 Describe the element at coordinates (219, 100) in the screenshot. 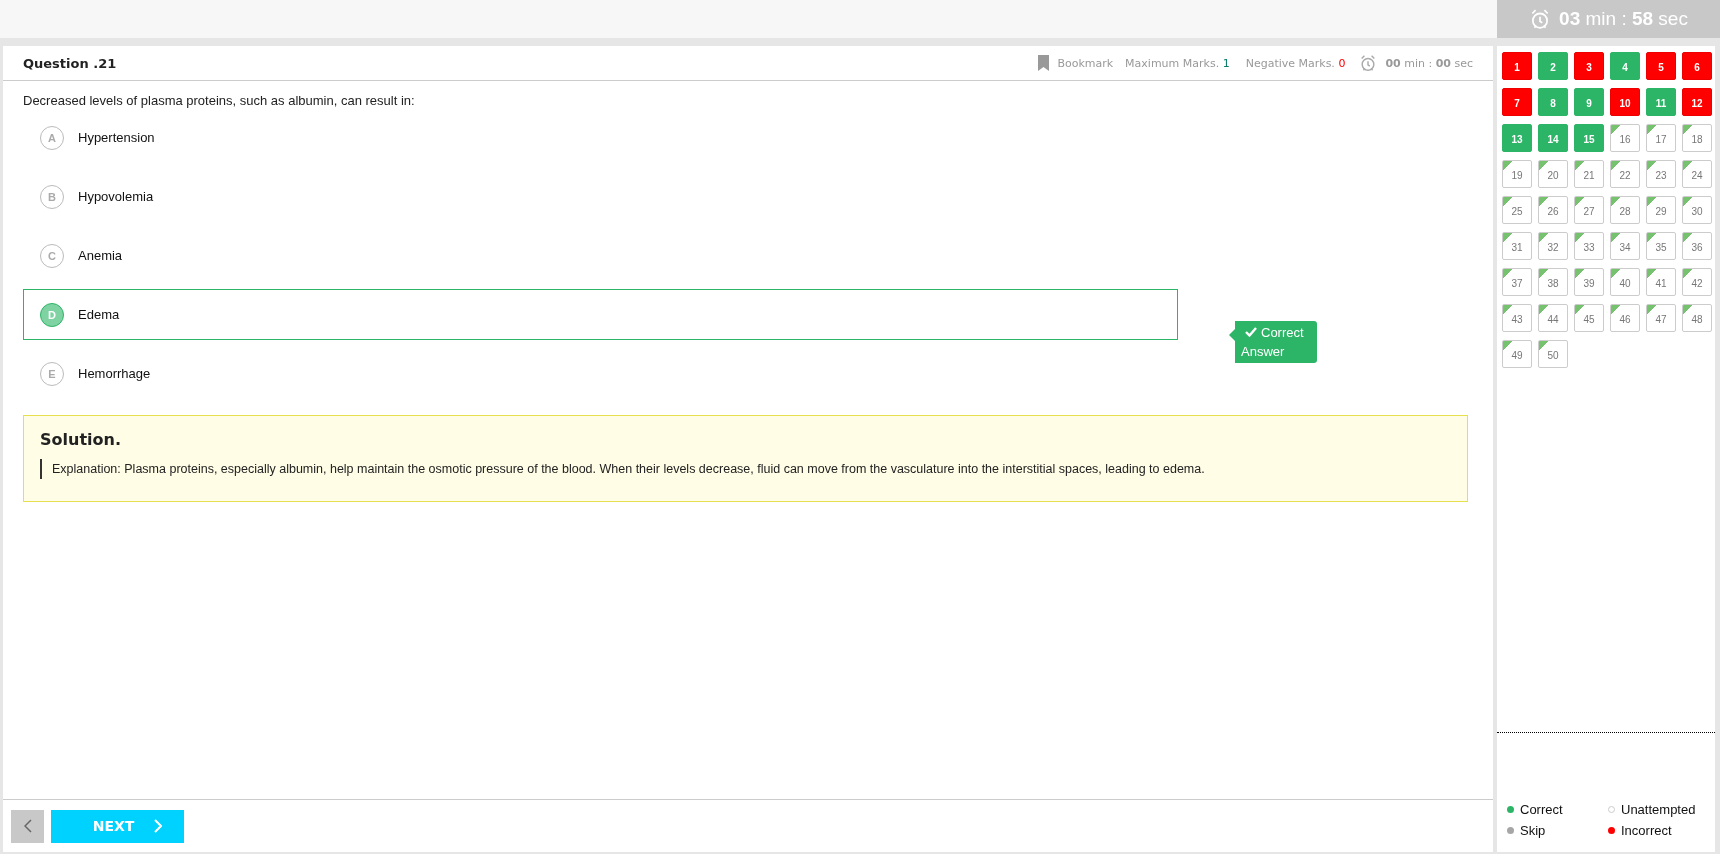

I see `question-text: Decreased levels of plasma proteins, such as albumin, can result in:` at that location.